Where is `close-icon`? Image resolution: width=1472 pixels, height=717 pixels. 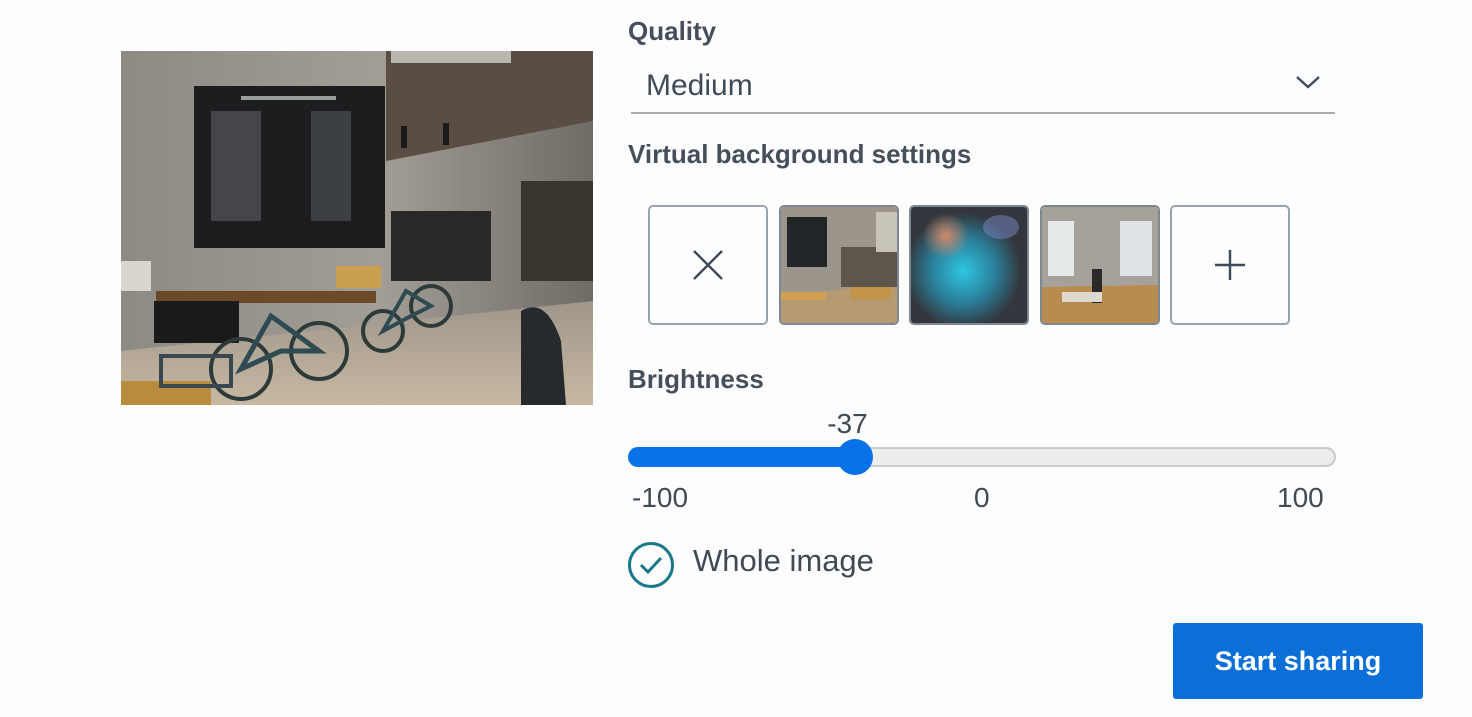
close-icon is located at coordinates (708, 265).